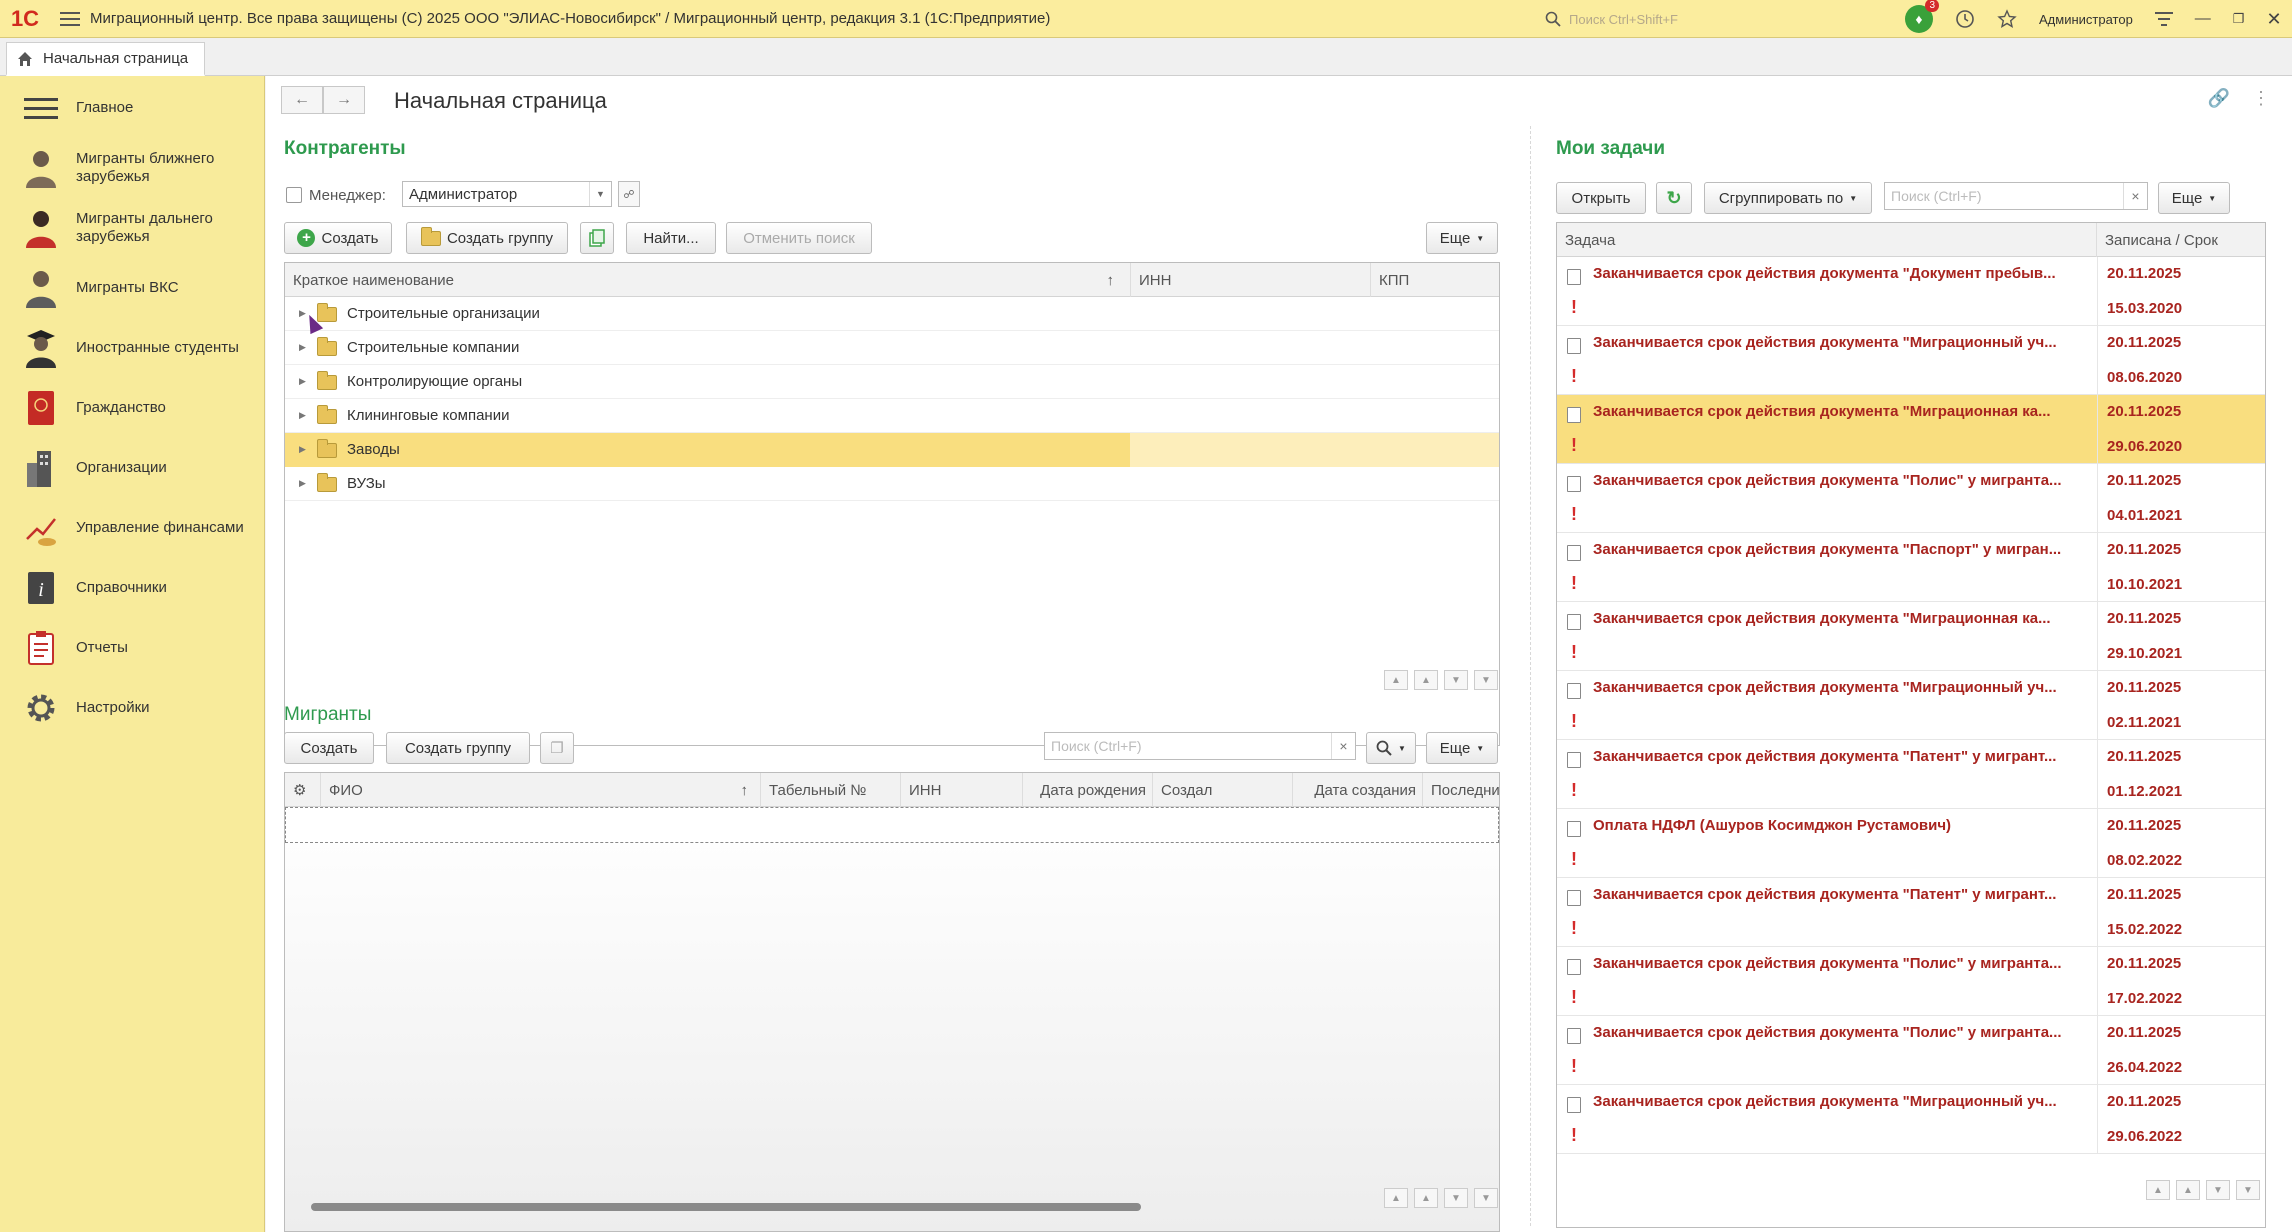  What do you see at coordinates (892, 416) in the screenshot?
I see `tree-row: ▶ Клининговые компании` at bounding box center [892, 416].